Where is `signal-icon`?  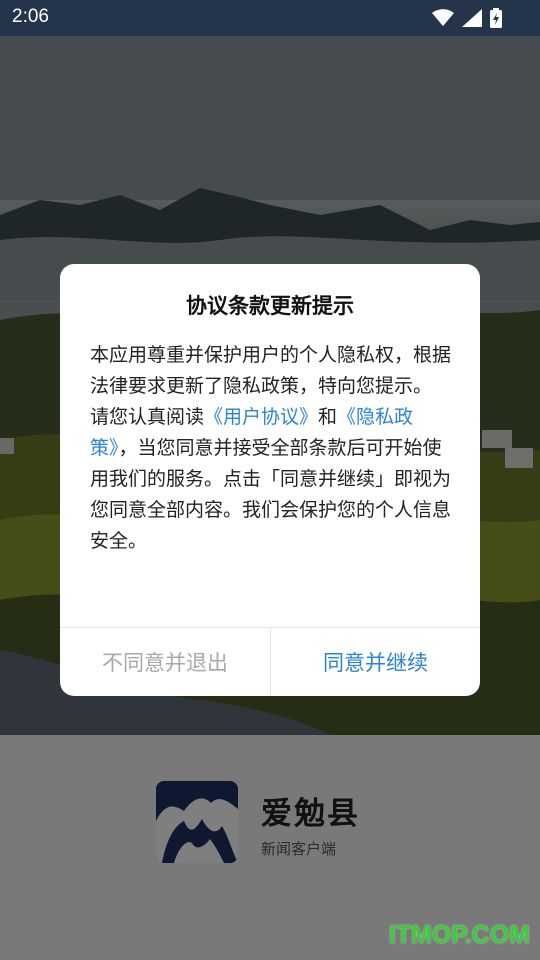
signal-icon is located at coordinates (472, 18).